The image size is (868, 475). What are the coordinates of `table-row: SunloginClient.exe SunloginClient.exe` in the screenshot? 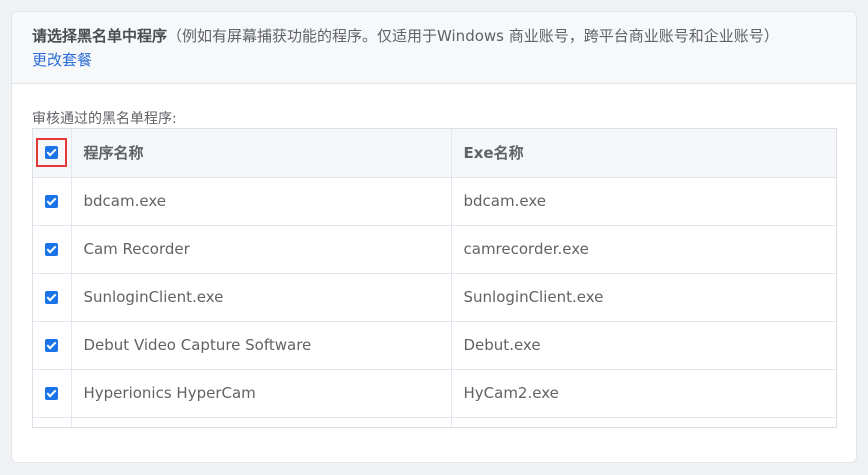 It's located at (434, 297).